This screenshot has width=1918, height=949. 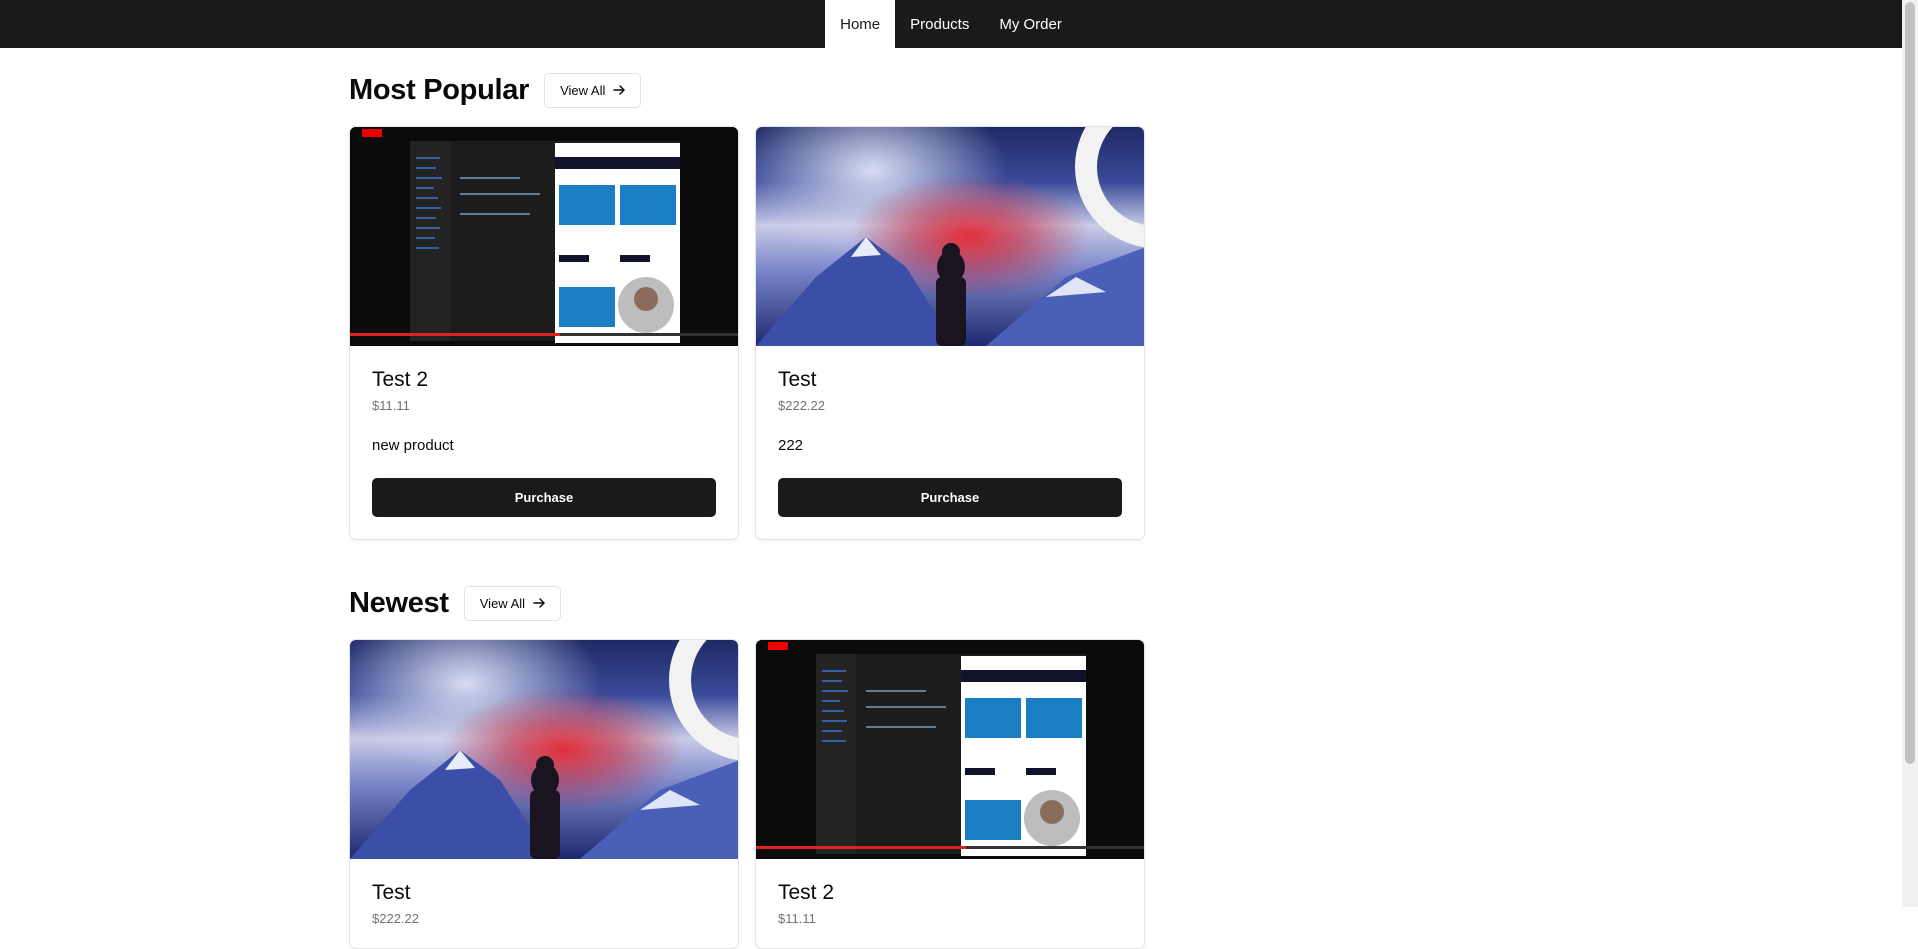 What do you see at coordinates (749, 90) in the screenshot?
I see `section-header: Most Popular View All` at bounding box center [749, 90].